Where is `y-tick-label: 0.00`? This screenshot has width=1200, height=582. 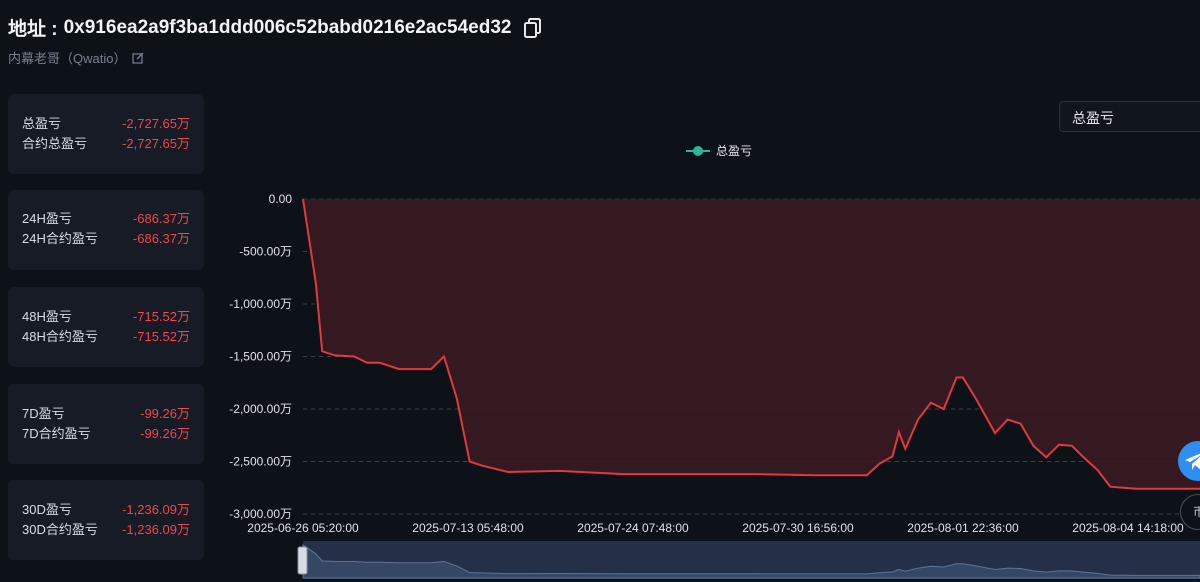
y-tick-label: 0.00 is located at coordinates (281, 199).